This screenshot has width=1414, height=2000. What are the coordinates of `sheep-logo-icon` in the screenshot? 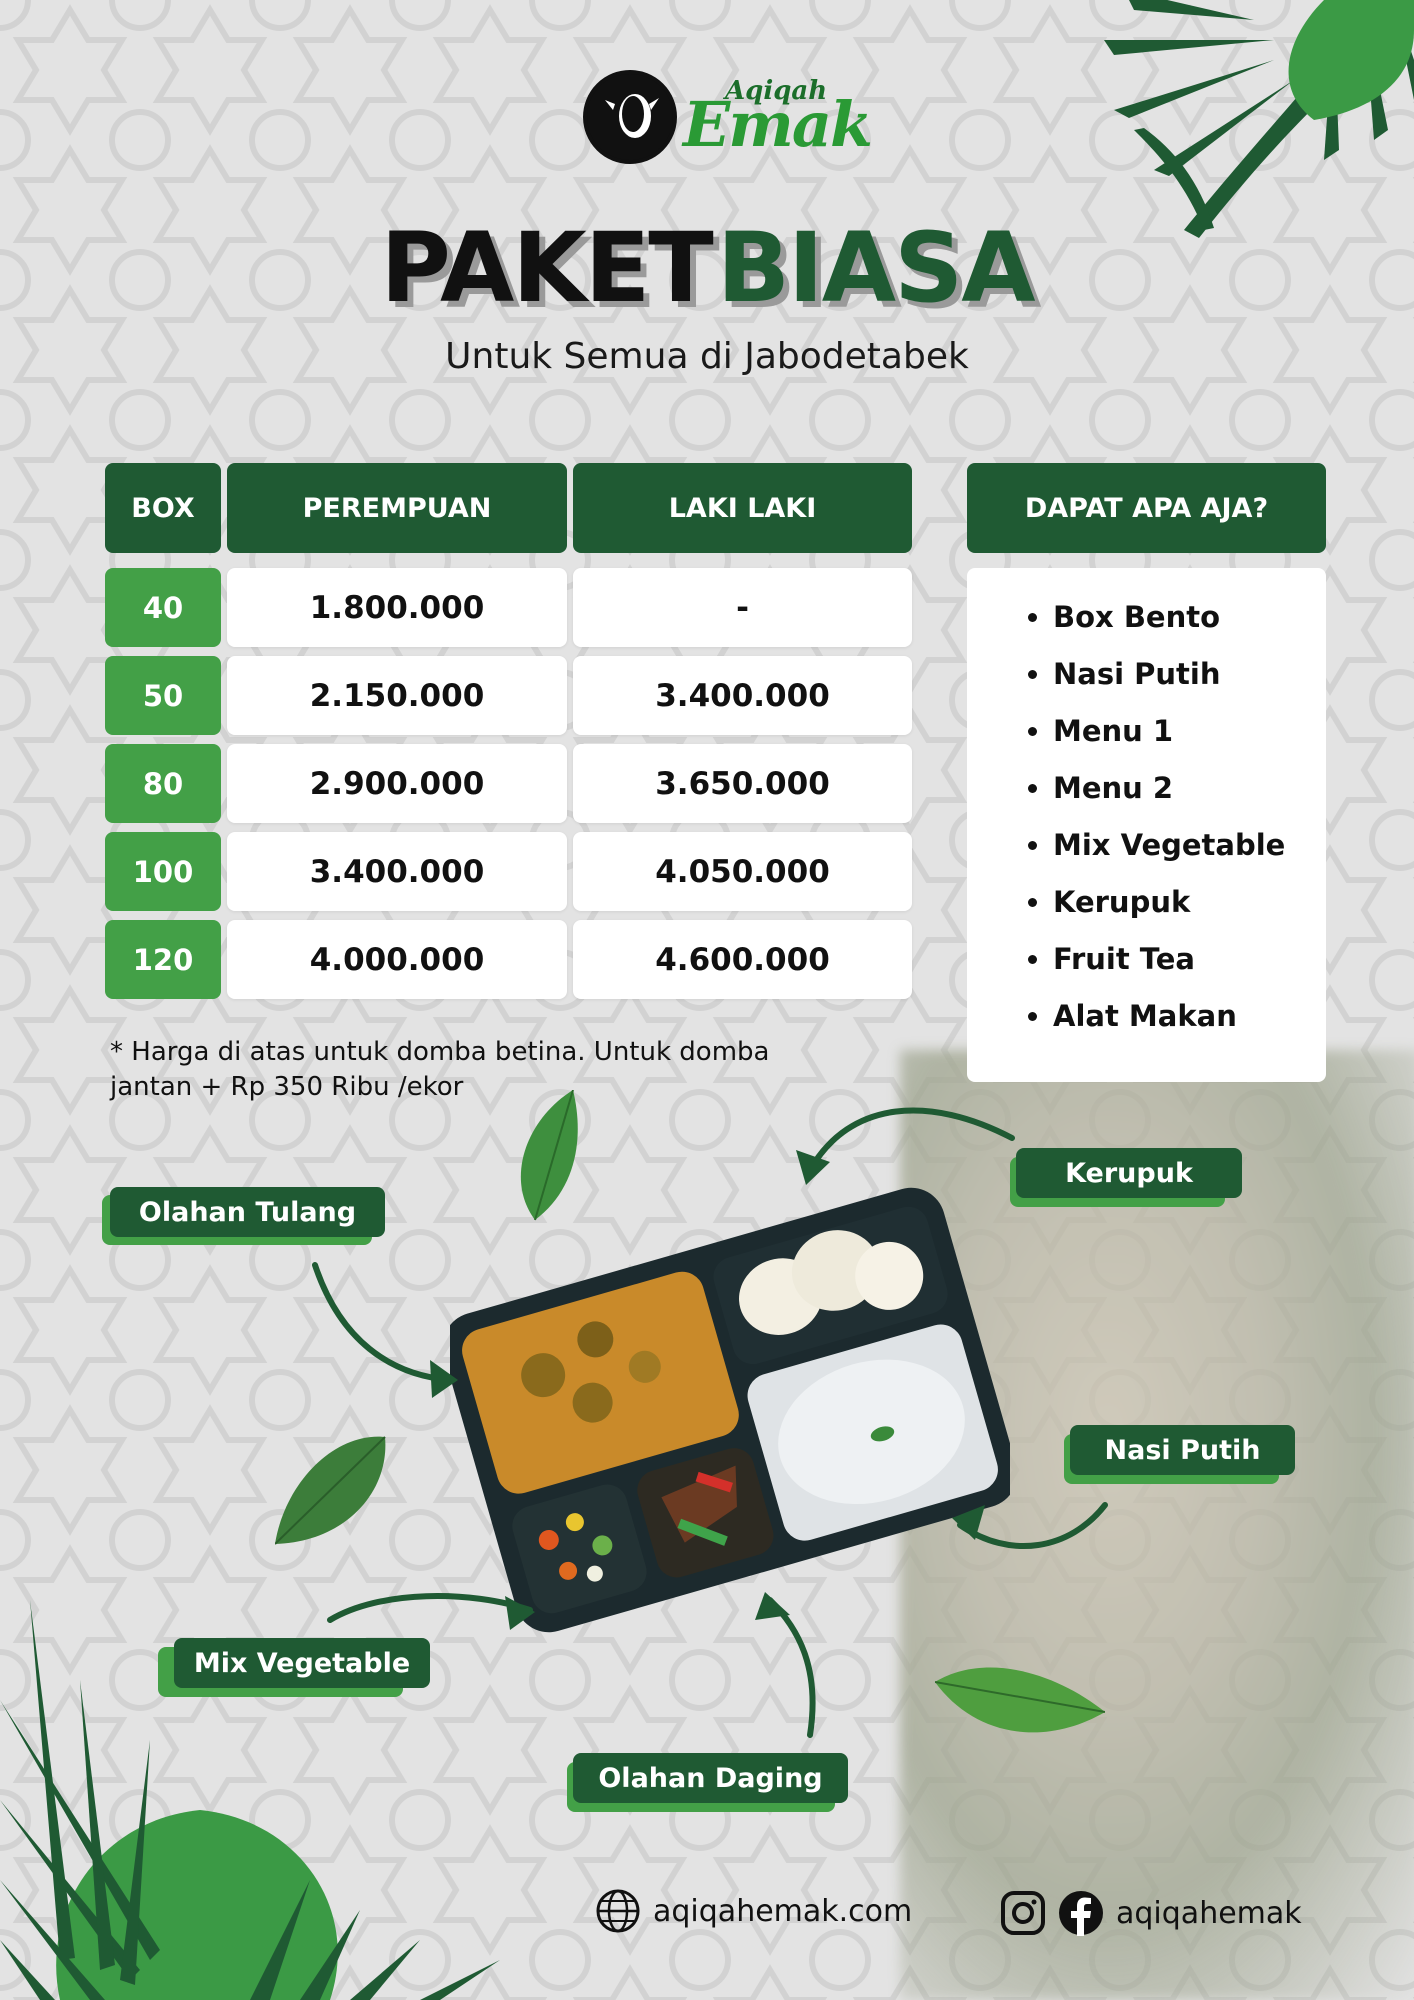 It's located at (630, 117).